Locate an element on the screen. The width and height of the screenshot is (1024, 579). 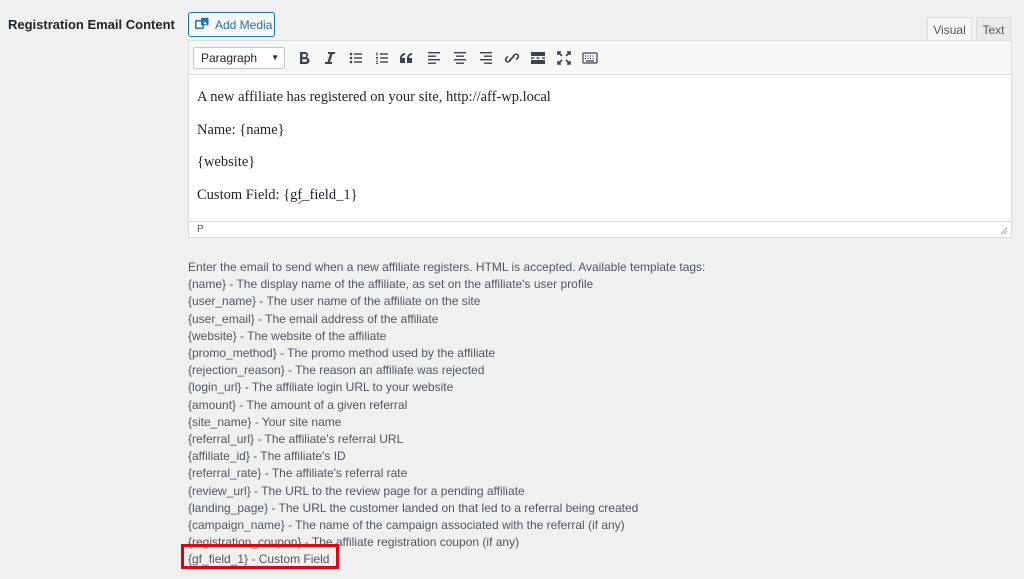
resize-handle-icon is located at coordinates (1004, 231).